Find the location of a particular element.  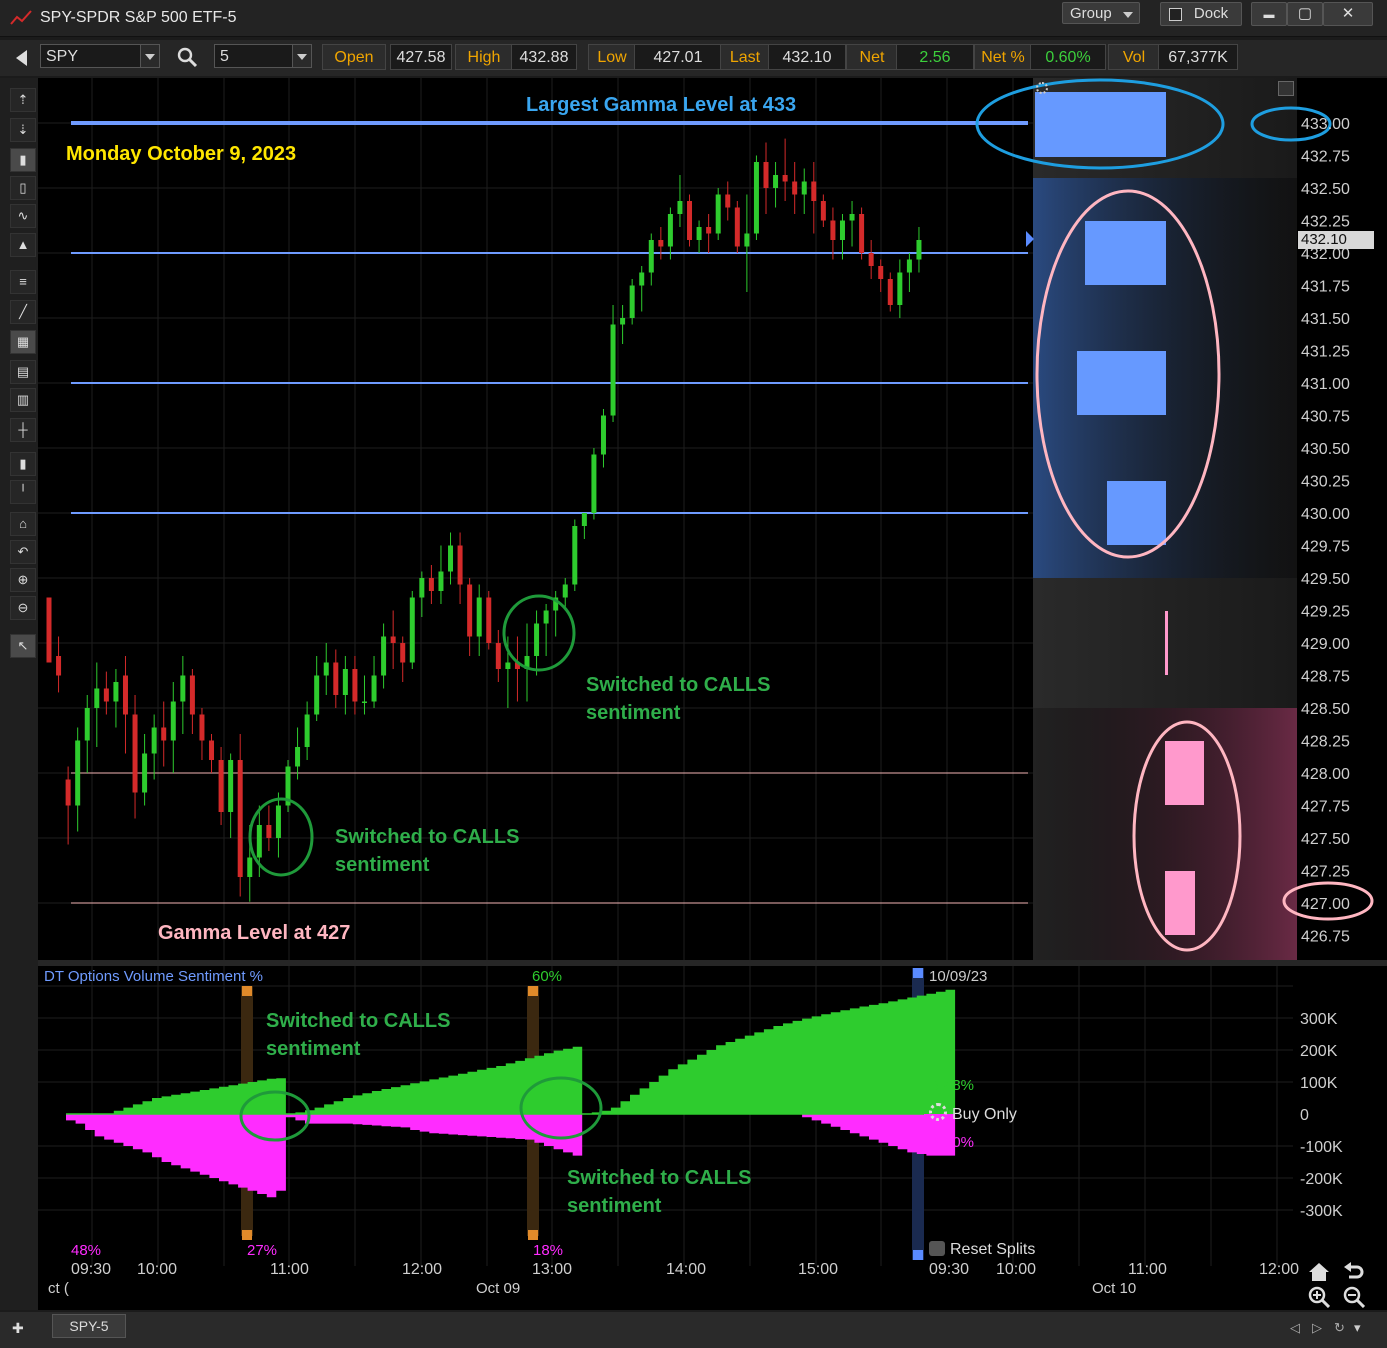

minimize-icon: ▬ is located at coordinates (1269, 15).